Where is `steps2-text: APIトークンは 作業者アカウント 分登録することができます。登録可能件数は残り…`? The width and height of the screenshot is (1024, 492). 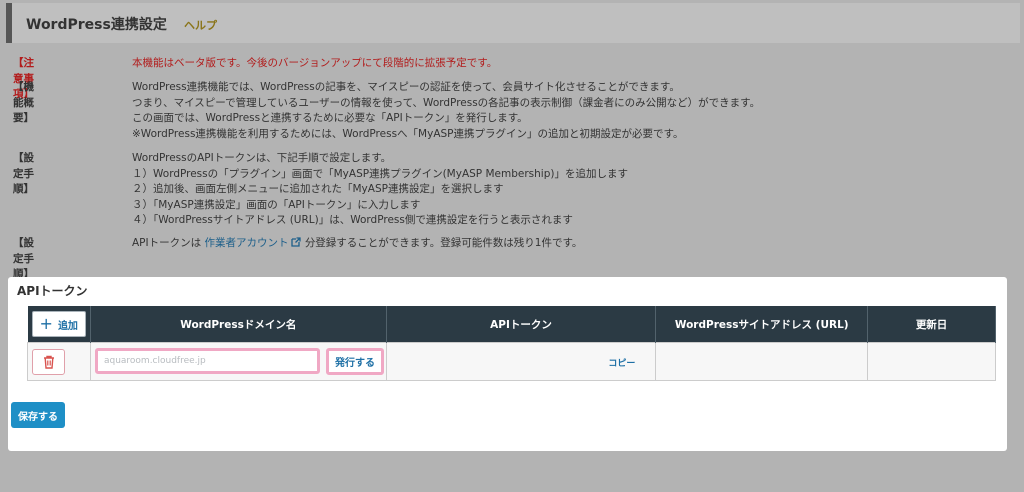 steps2-text: APIトークンは 作業者アカウント 分登録することができます。登録可能件数は残り… is located at coordinates (357, 244).